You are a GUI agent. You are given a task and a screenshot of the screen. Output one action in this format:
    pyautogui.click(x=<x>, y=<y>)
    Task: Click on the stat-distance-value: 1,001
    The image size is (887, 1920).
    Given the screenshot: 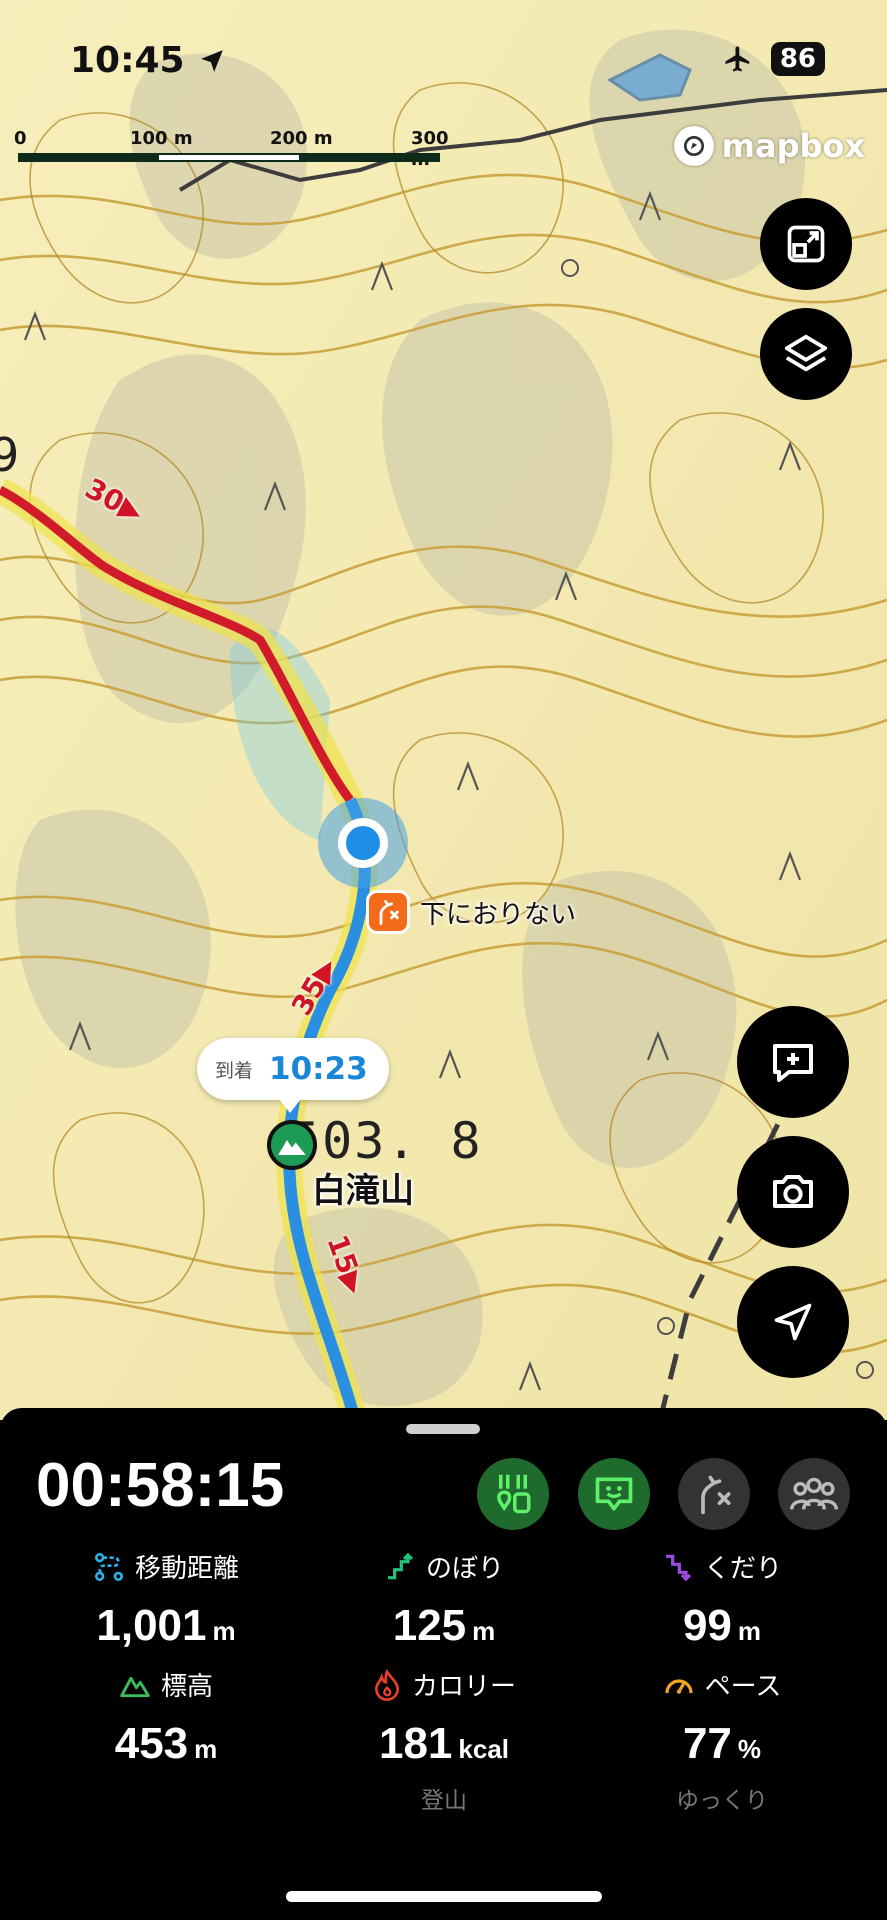 What is the action you would take?
    pyautogui.click(x=151, y=1625)
    